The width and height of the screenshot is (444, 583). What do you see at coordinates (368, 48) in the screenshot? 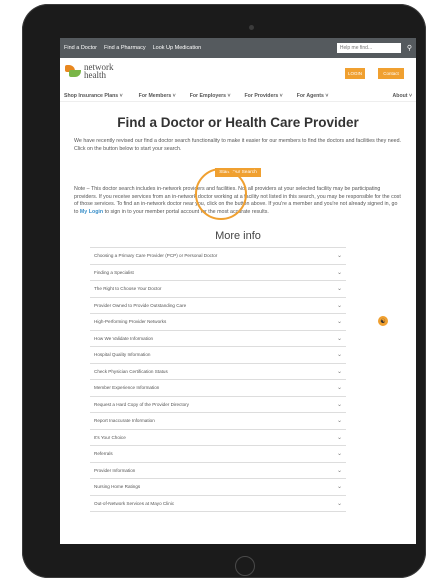
I see `search-input` at bounding box center [368, 48].